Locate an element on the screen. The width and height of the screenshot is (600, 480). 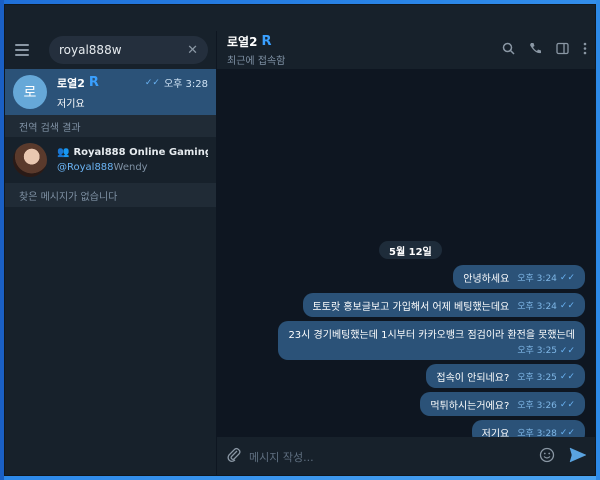
send-icon is located at coordinates (578, 457).